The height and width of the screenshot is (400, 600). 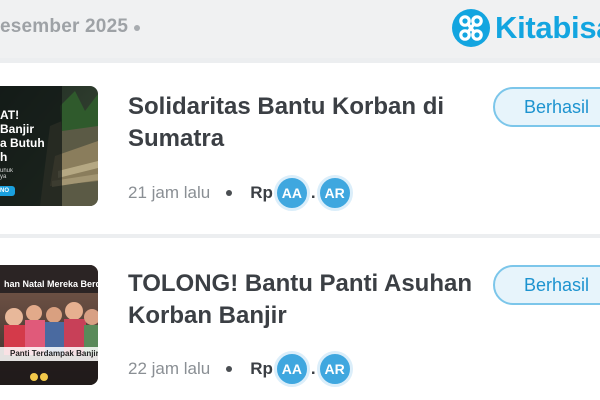 What do you see at coordinates (240, 193) in the screenshot?
I see `campaign-meta: 21 jam lalu Rp AA . AR` at bounding box center [240, 193].